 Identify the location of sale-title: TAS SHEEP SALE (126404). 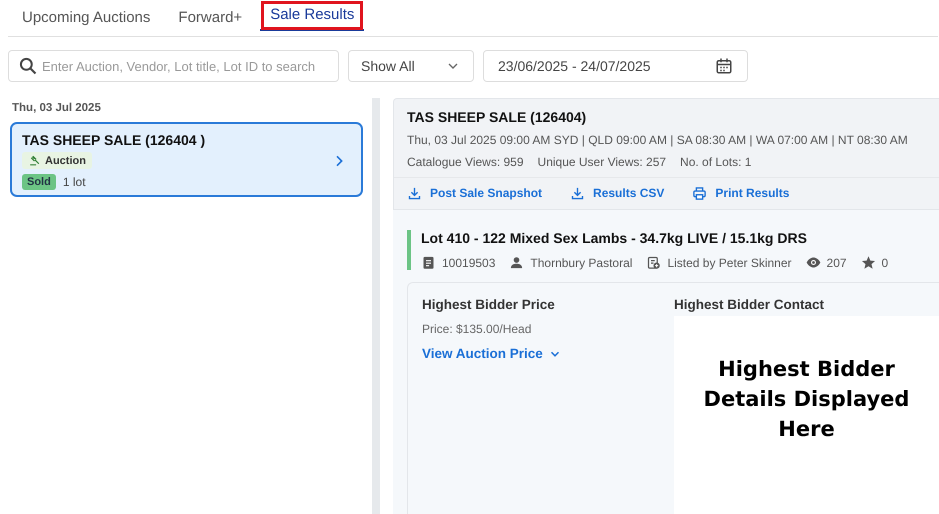
(497, 117).